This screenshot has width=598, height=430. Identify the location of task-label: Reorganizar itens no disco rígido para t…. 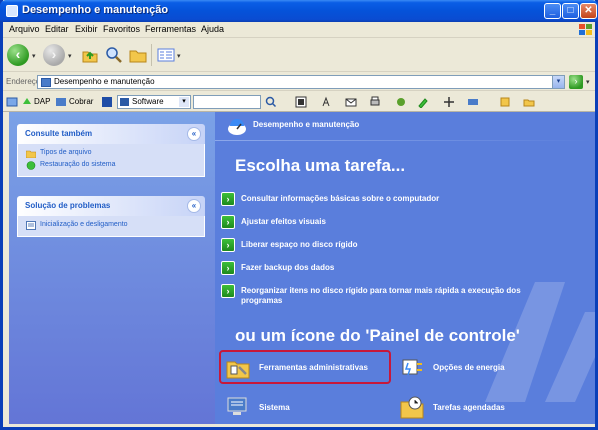
(381, 290).